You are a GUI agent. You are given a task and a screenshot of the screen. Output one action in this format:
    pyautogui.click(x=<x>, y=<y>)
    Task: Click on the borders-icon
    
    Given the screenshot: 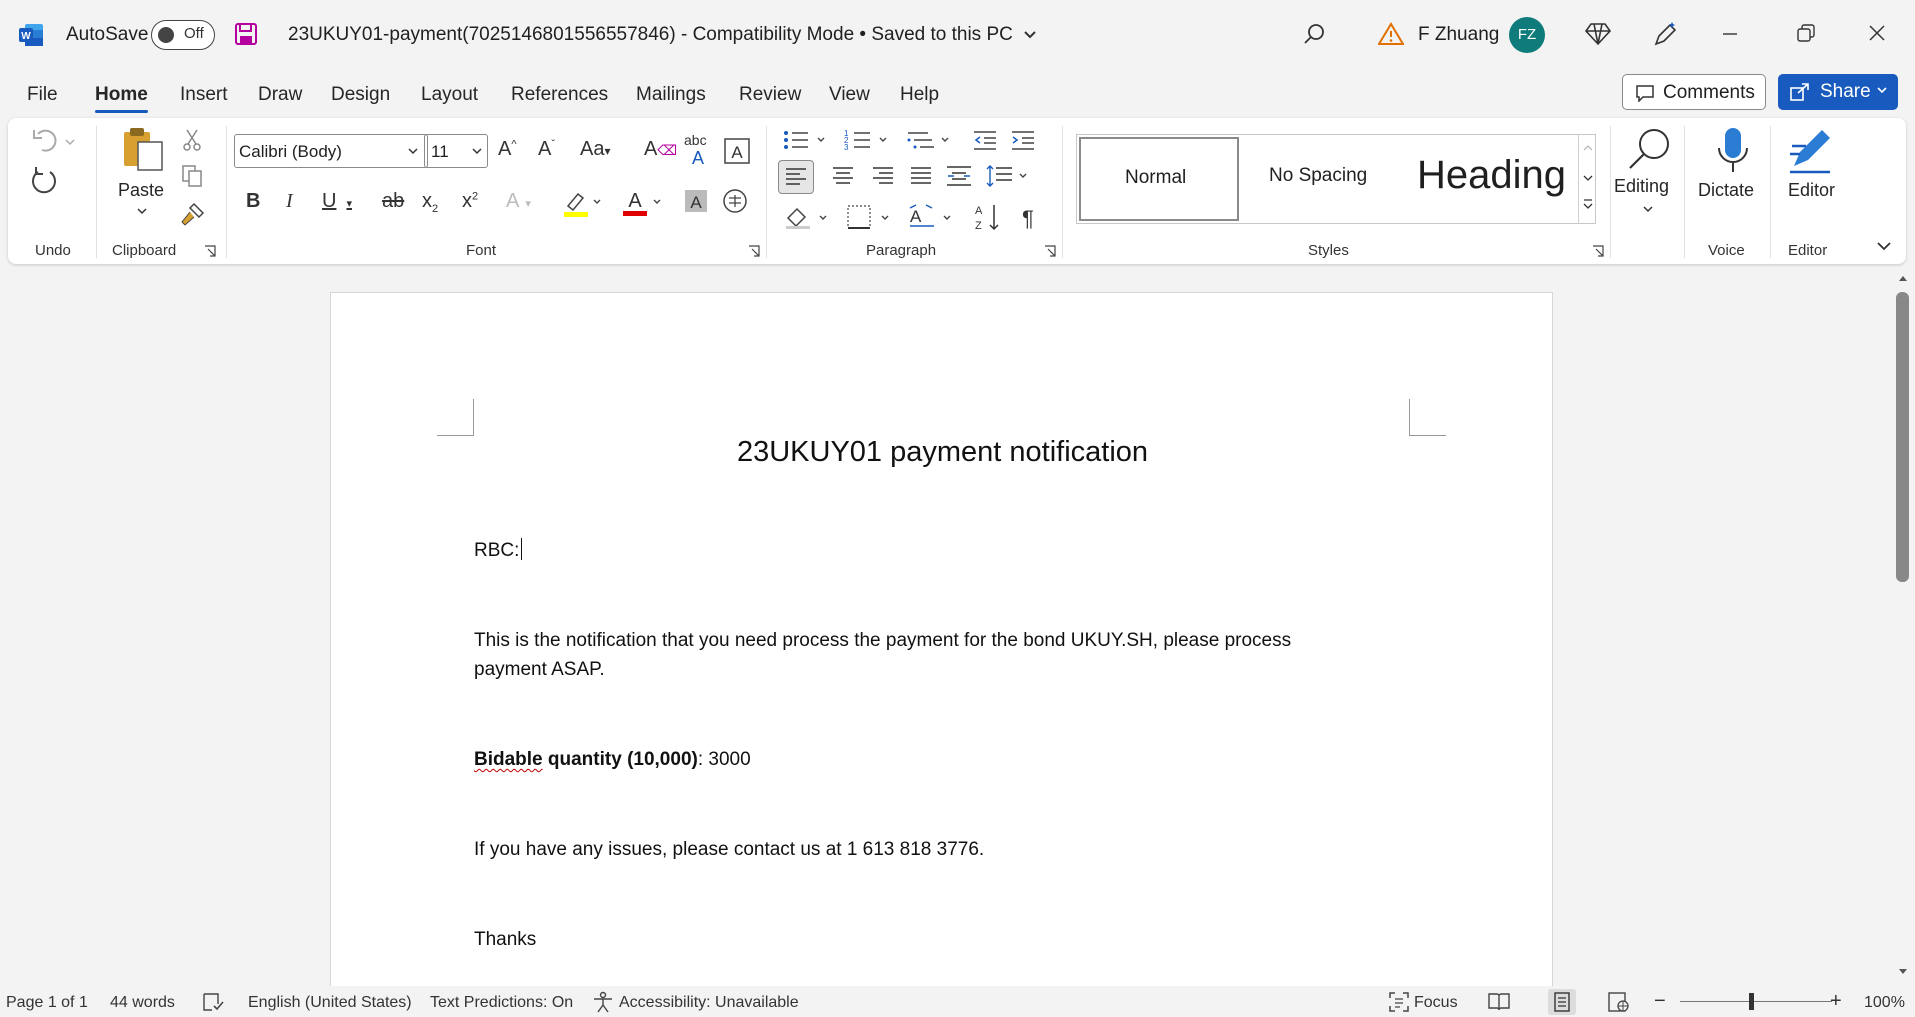 What is the action you would take?
    pyautogui.click(x=869, y=217)
    